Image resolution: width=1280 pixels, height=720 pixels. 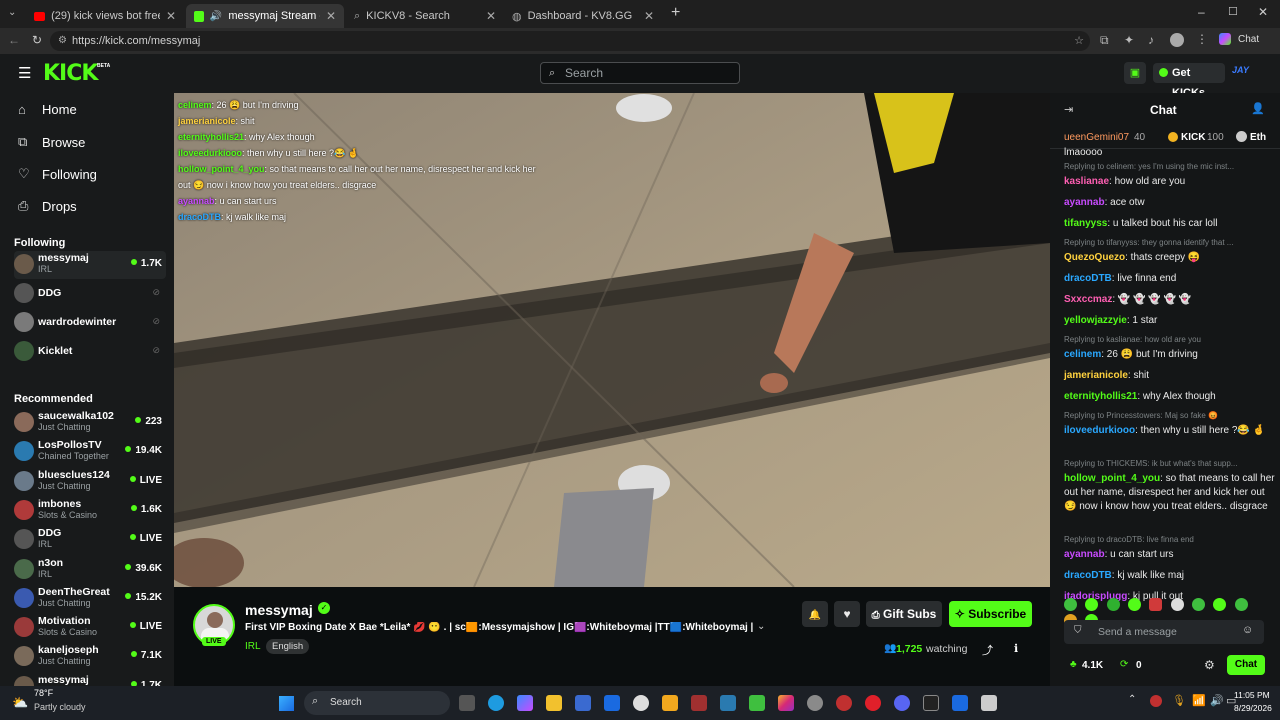 What do you see at coordinates (960, 703) in the screenshot?
I see `defender-icon` at bounding box center [960, 703].